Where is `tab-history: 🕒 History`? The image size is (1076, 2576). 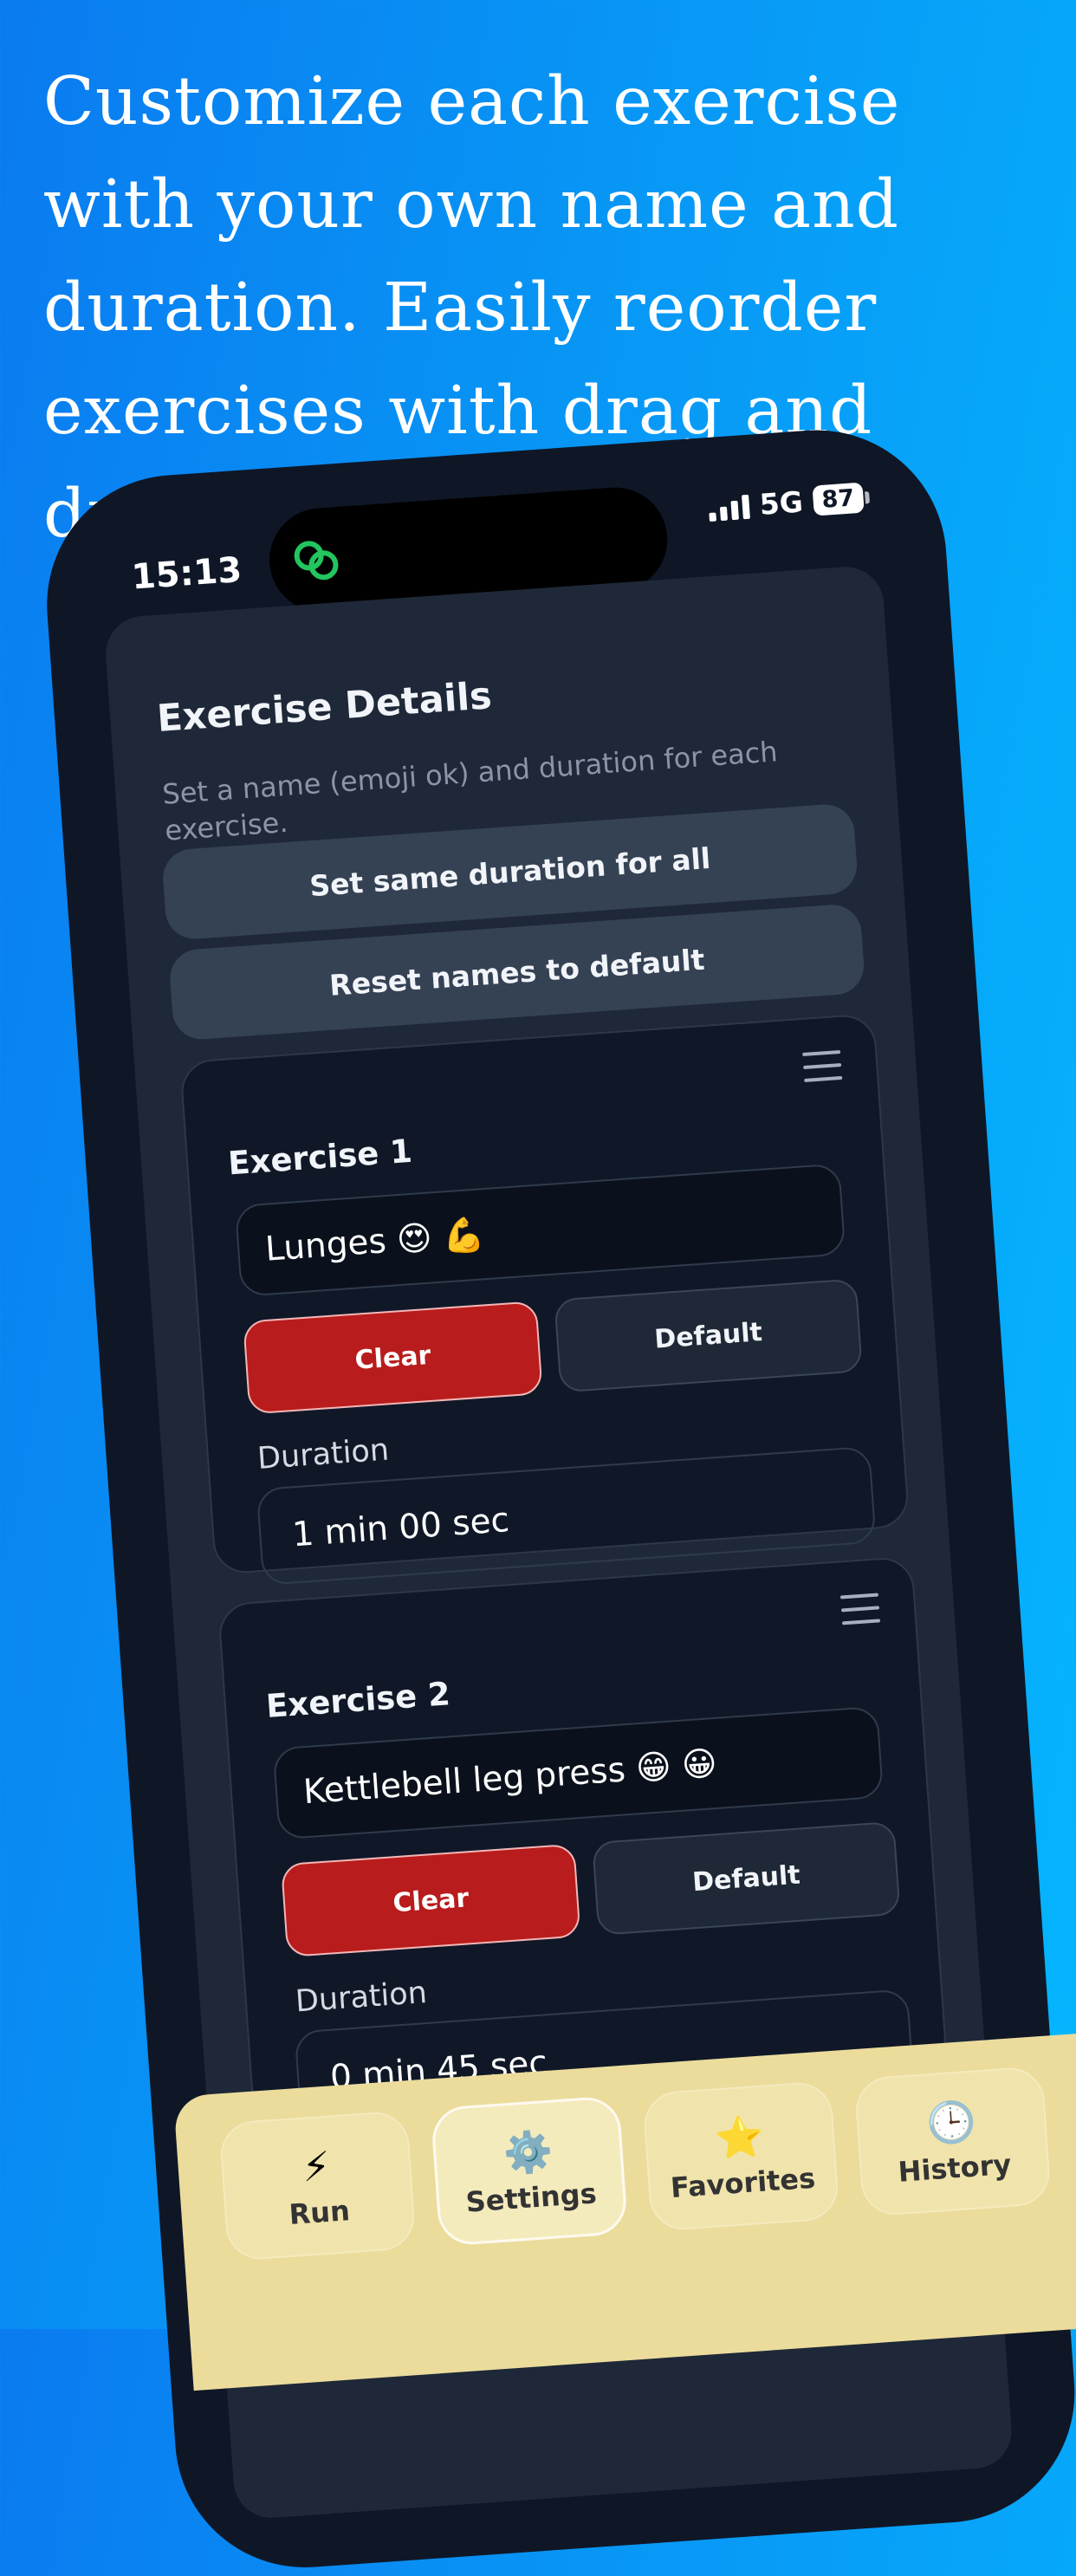
tab-history: 🕒 History is located at coordinates (953, 2141).